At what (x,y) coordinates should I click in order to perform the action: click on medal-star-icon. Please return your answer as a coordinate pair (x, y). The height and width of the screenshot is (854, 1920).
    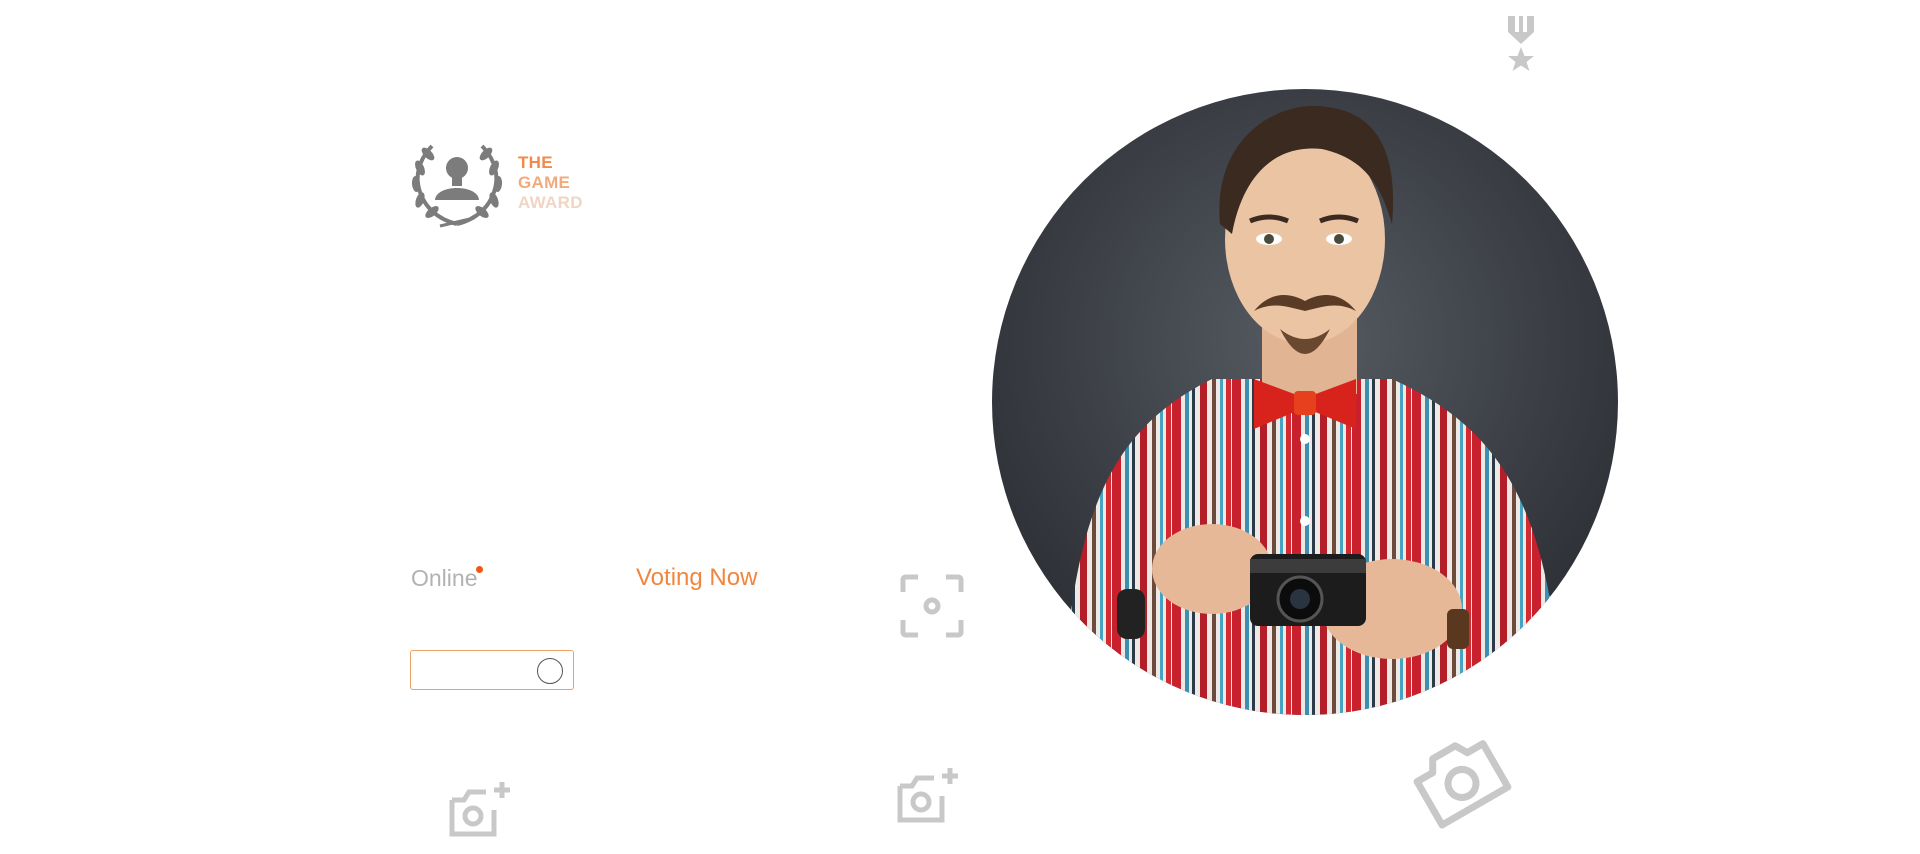
    Looking at the image, I should click on (1521, 43).